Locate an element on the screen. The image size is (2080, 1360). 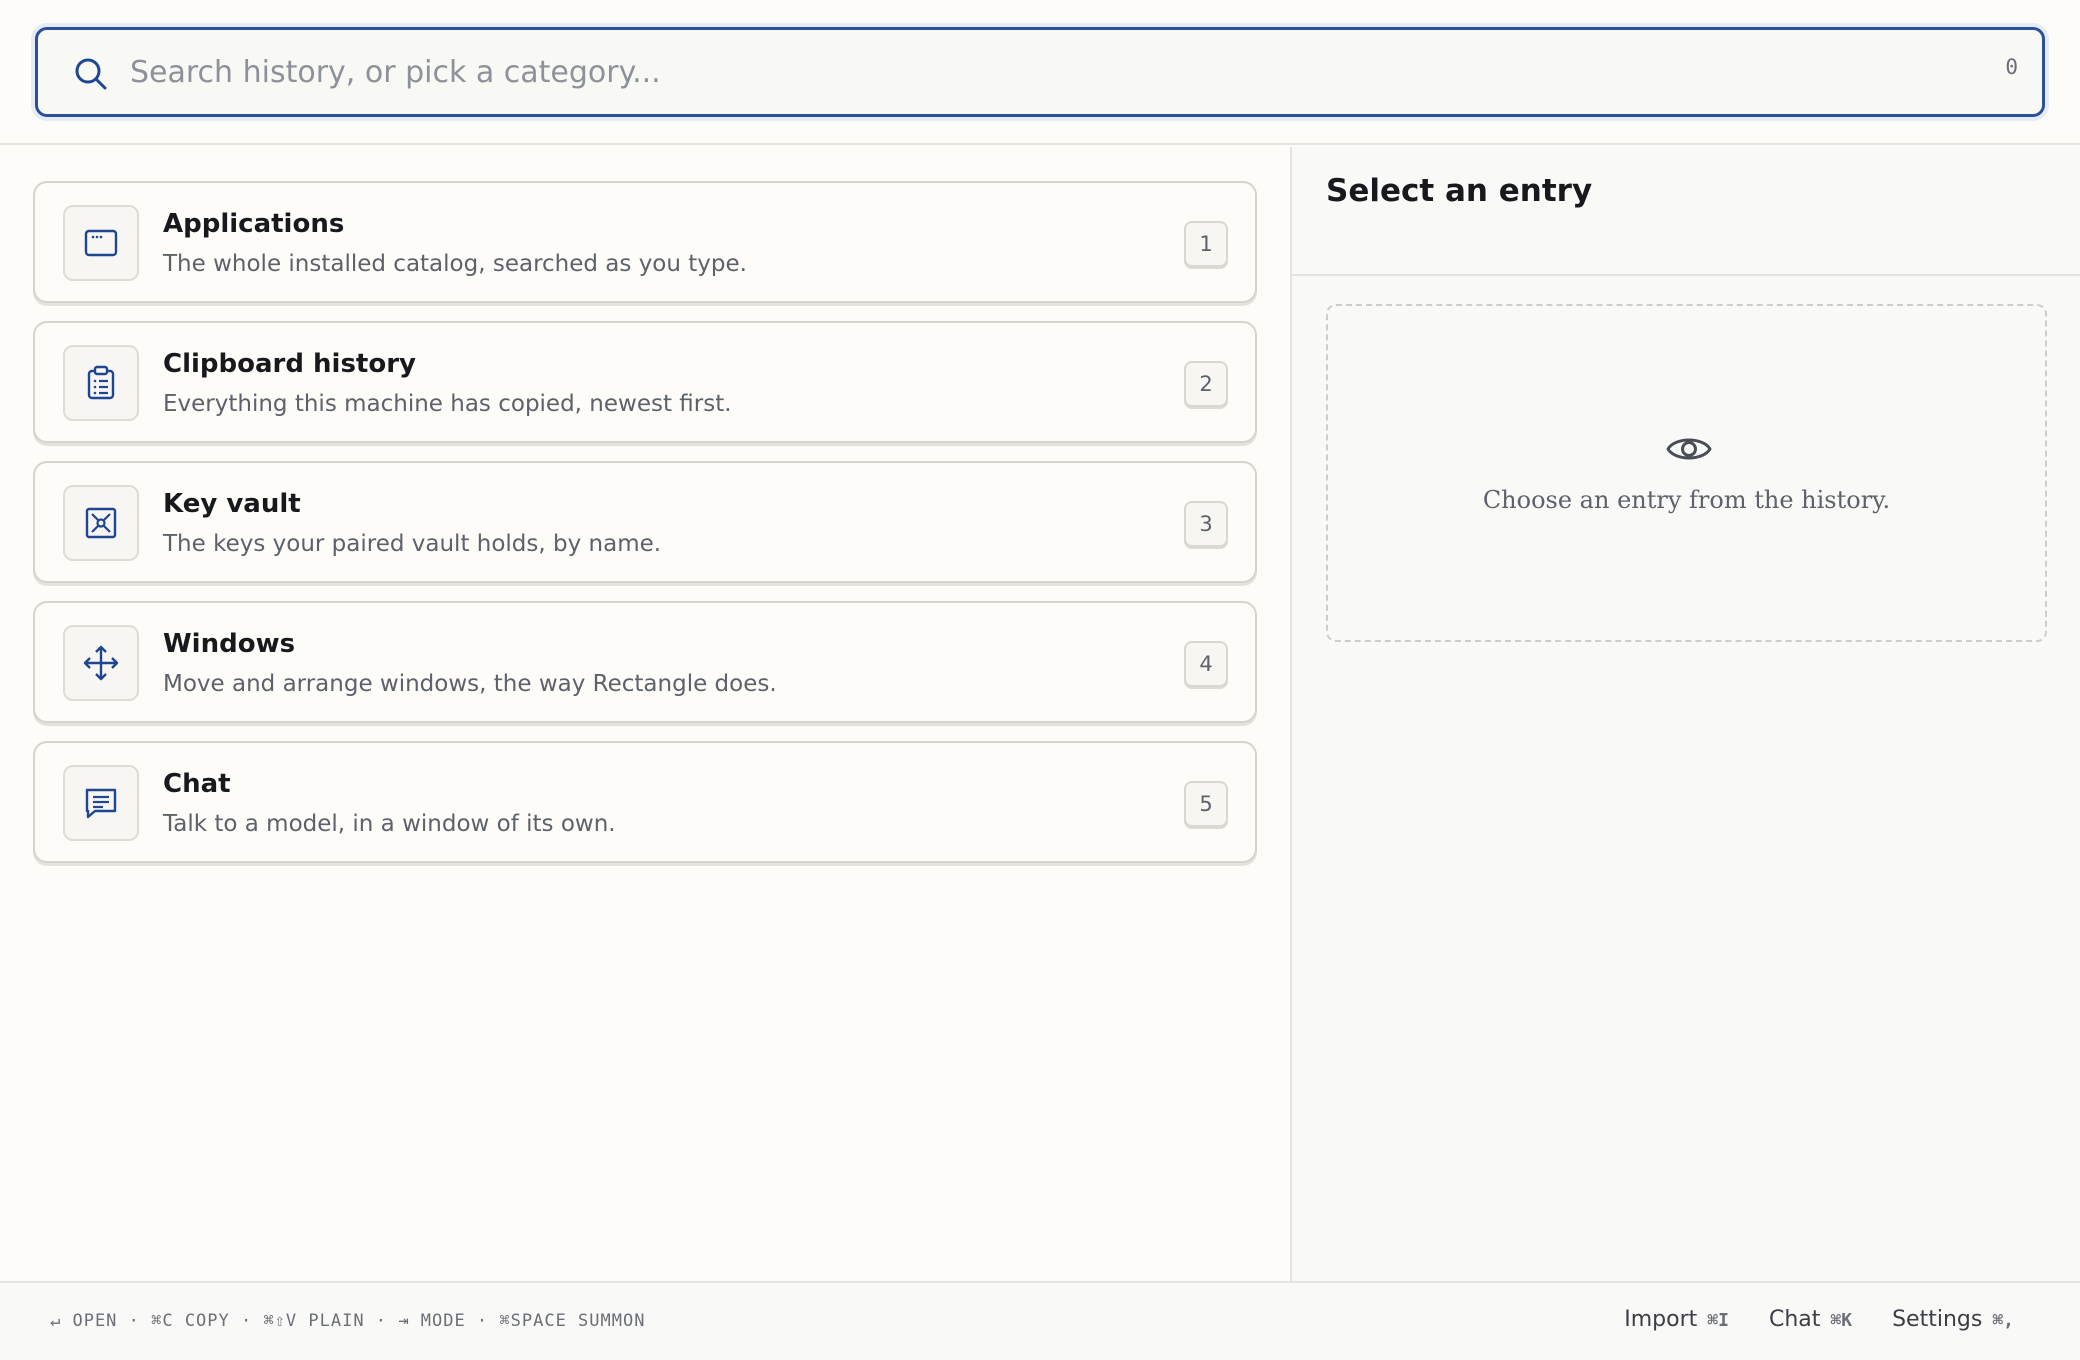
shortcut-key-badge: 4 is located at coordinates (1206, 664).